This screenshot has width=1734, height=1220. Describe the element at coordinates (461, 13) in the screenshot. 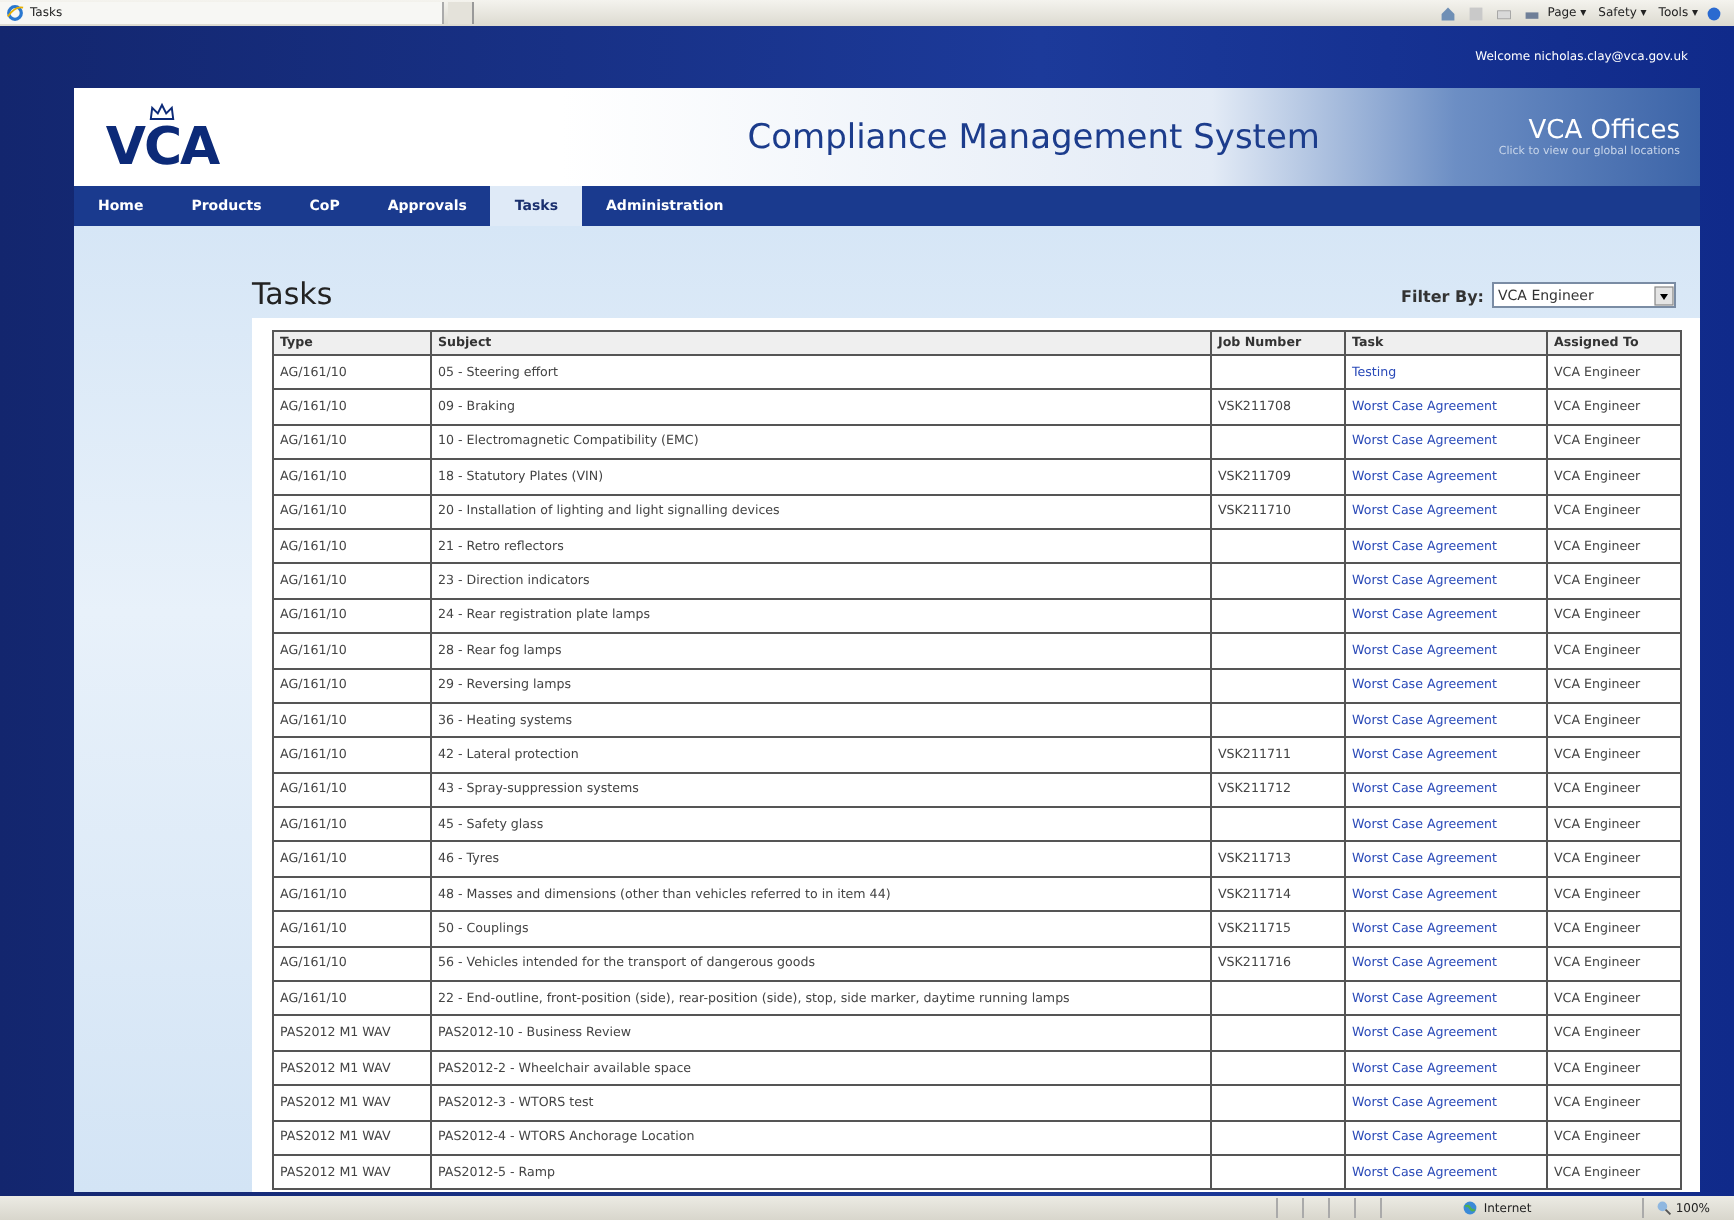

I see `new-tab-button` at that location.